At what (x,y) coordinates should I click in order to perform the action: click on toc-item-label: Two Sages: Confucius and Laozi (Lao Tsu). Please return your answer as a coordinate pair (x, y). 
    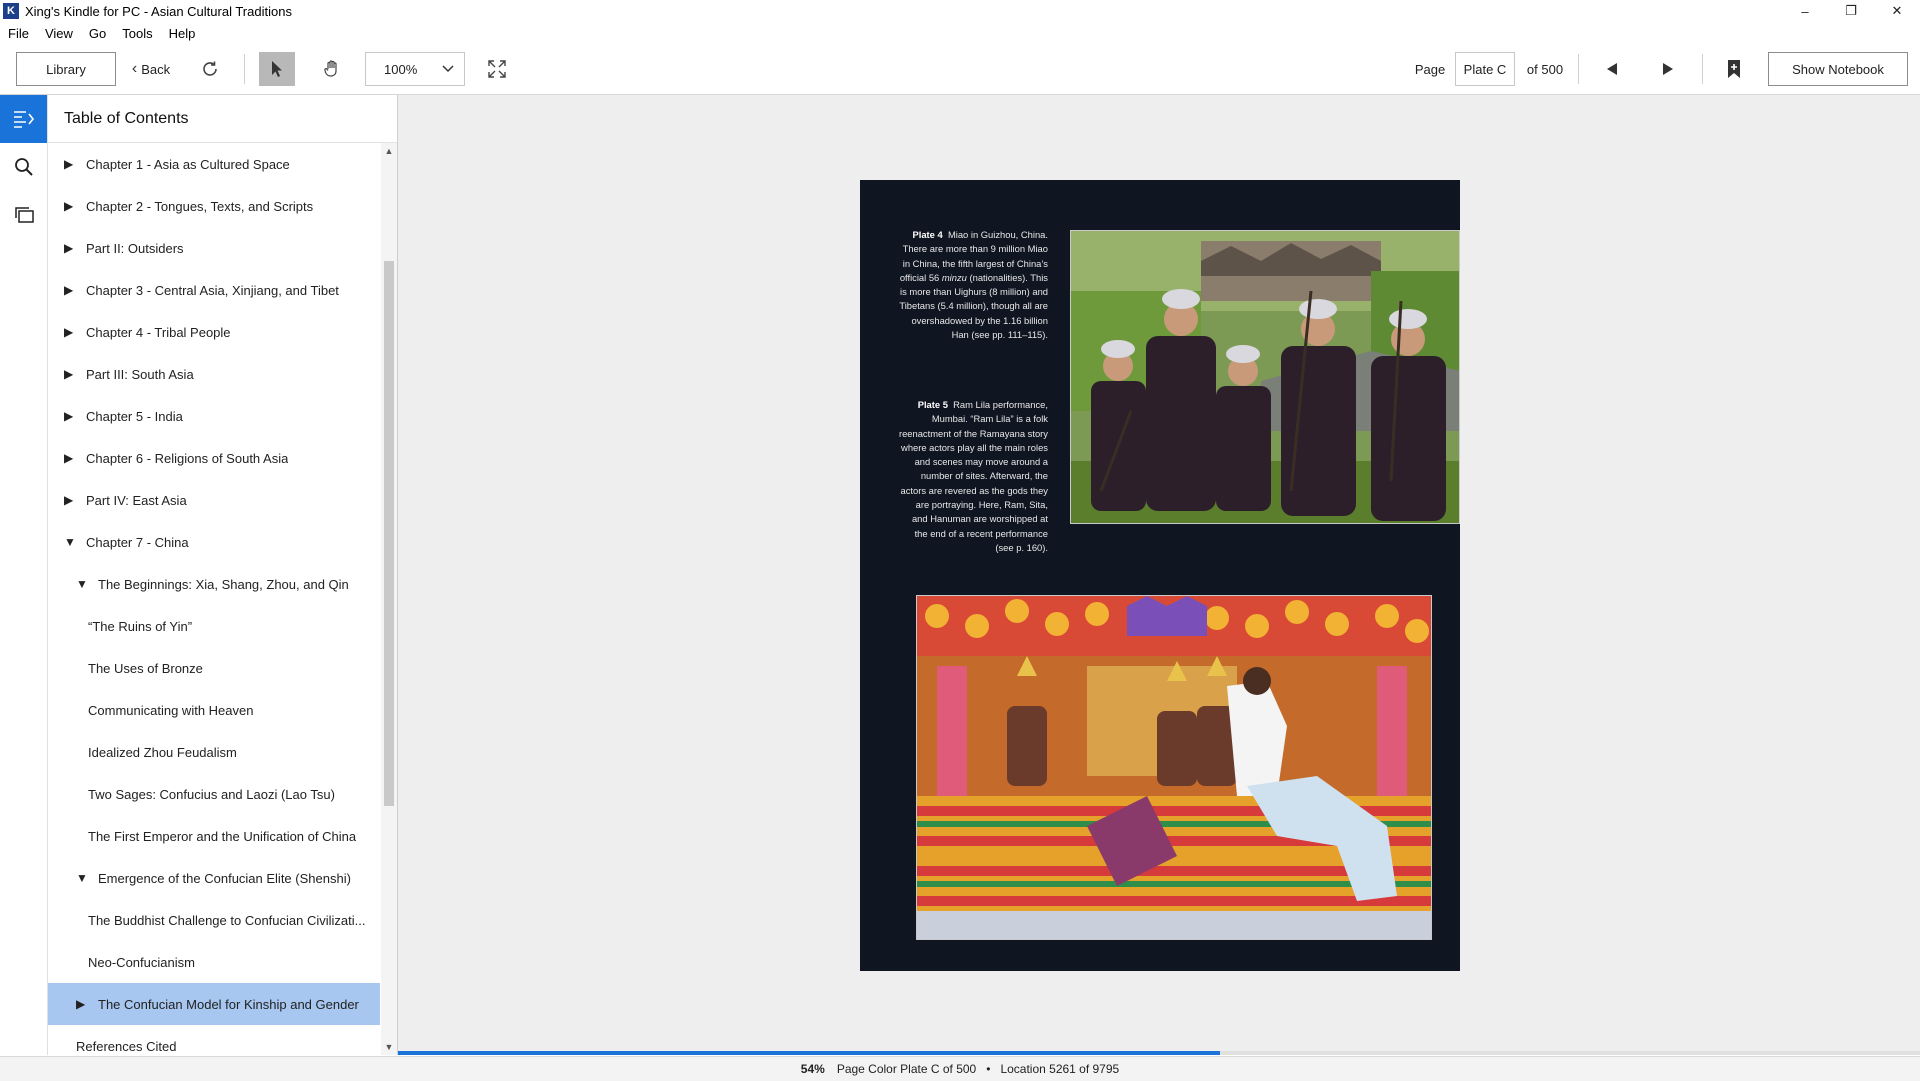
    Looking at the image, I should click on (211, 794).